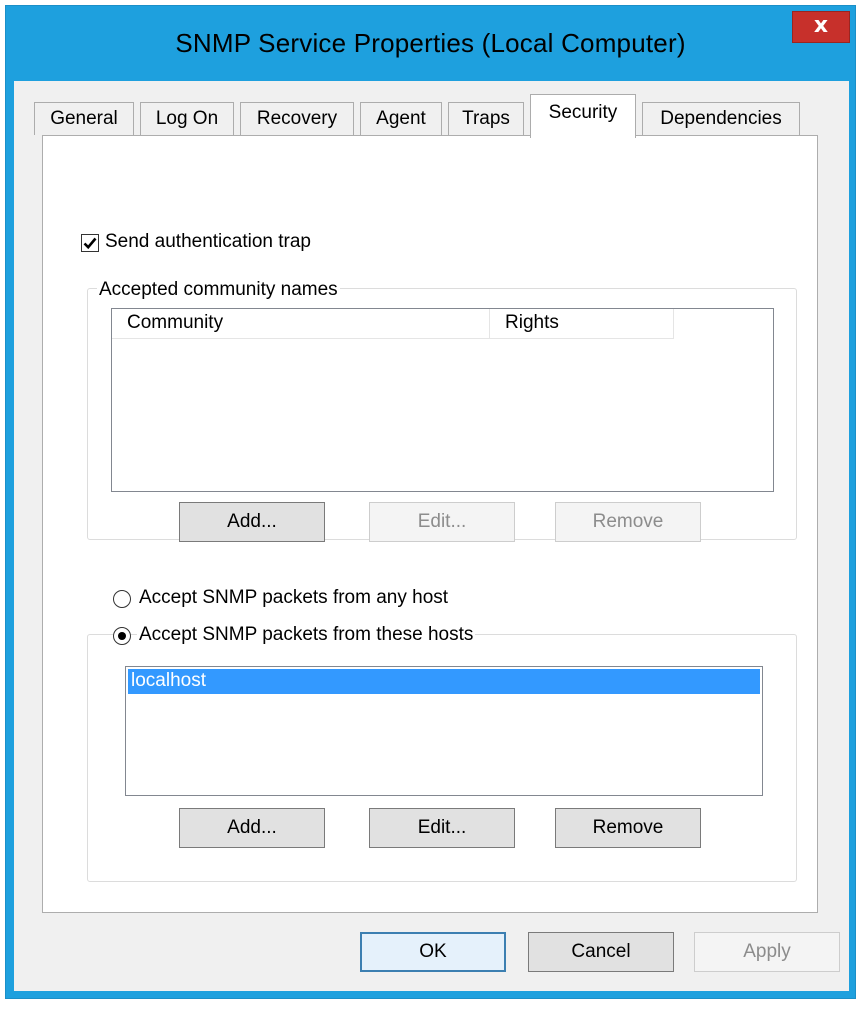 This screenshot has width=861, height=1009. What do you see at coordinates (442, 400) in the screenshot?
I see `community-list: Community Rights` at bounding box center [442, 400].